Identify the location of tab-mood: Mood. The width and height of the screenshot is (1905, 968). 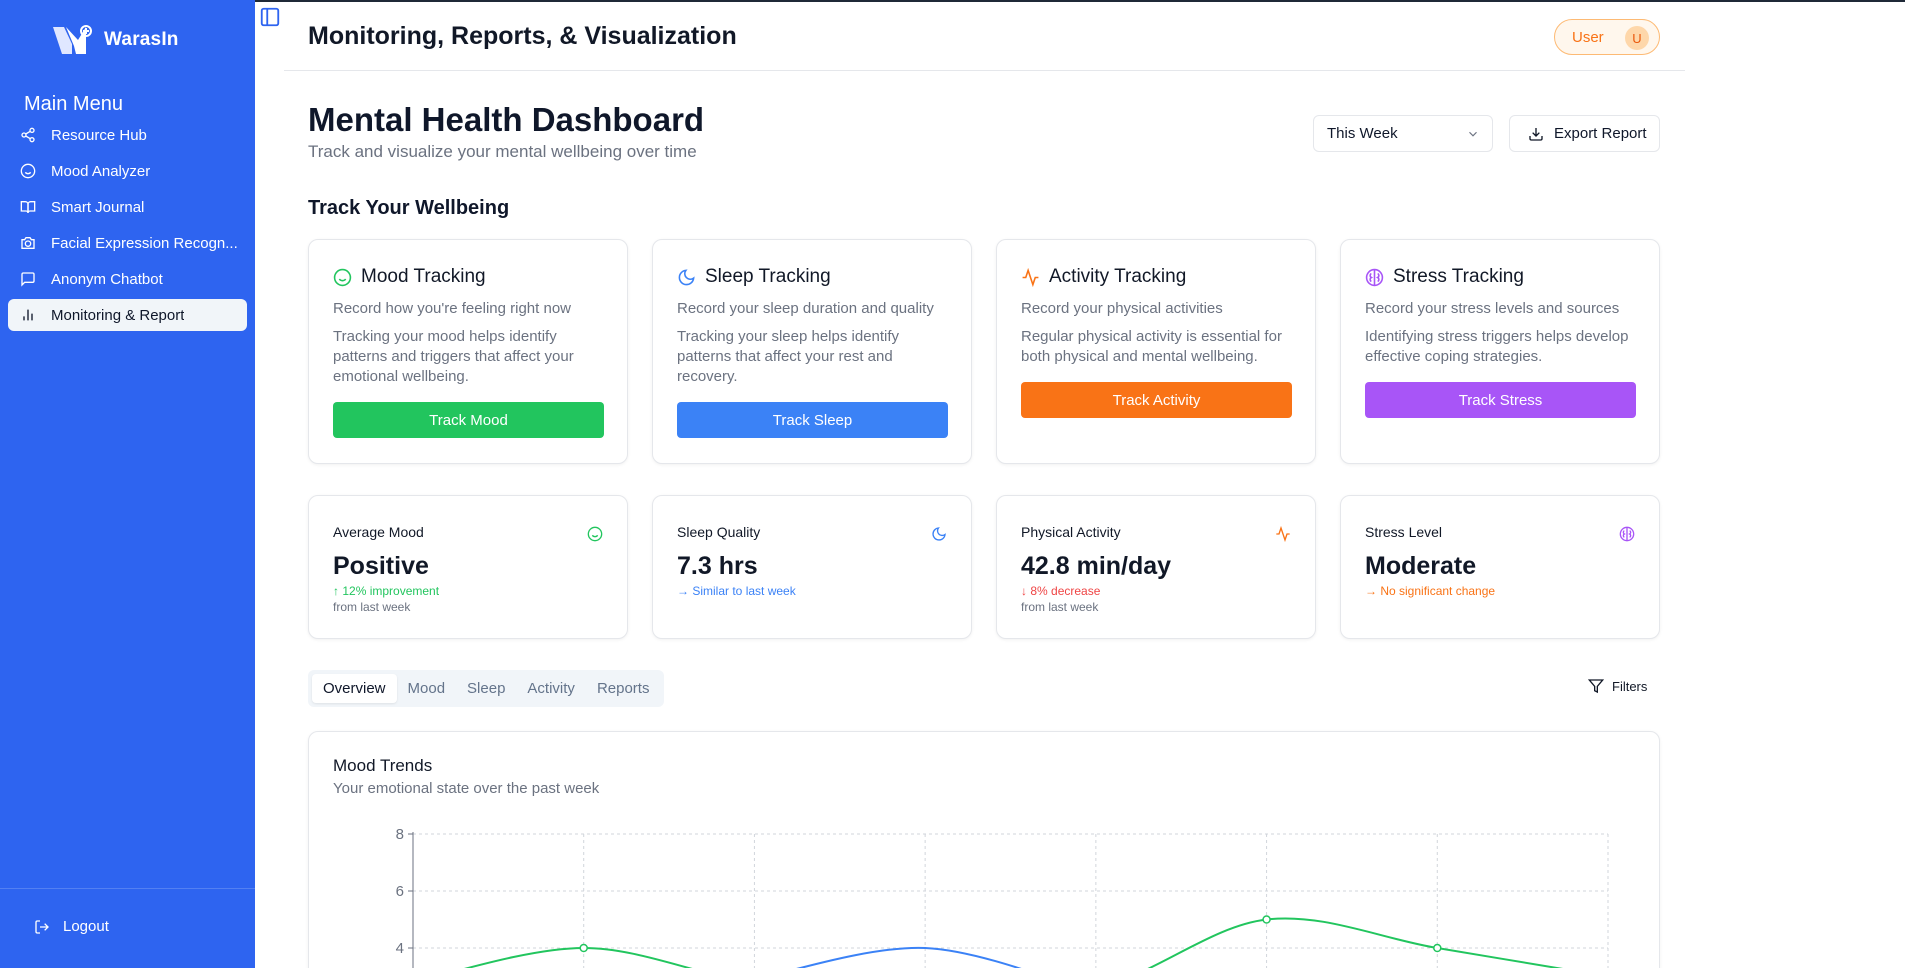
(427, 688).